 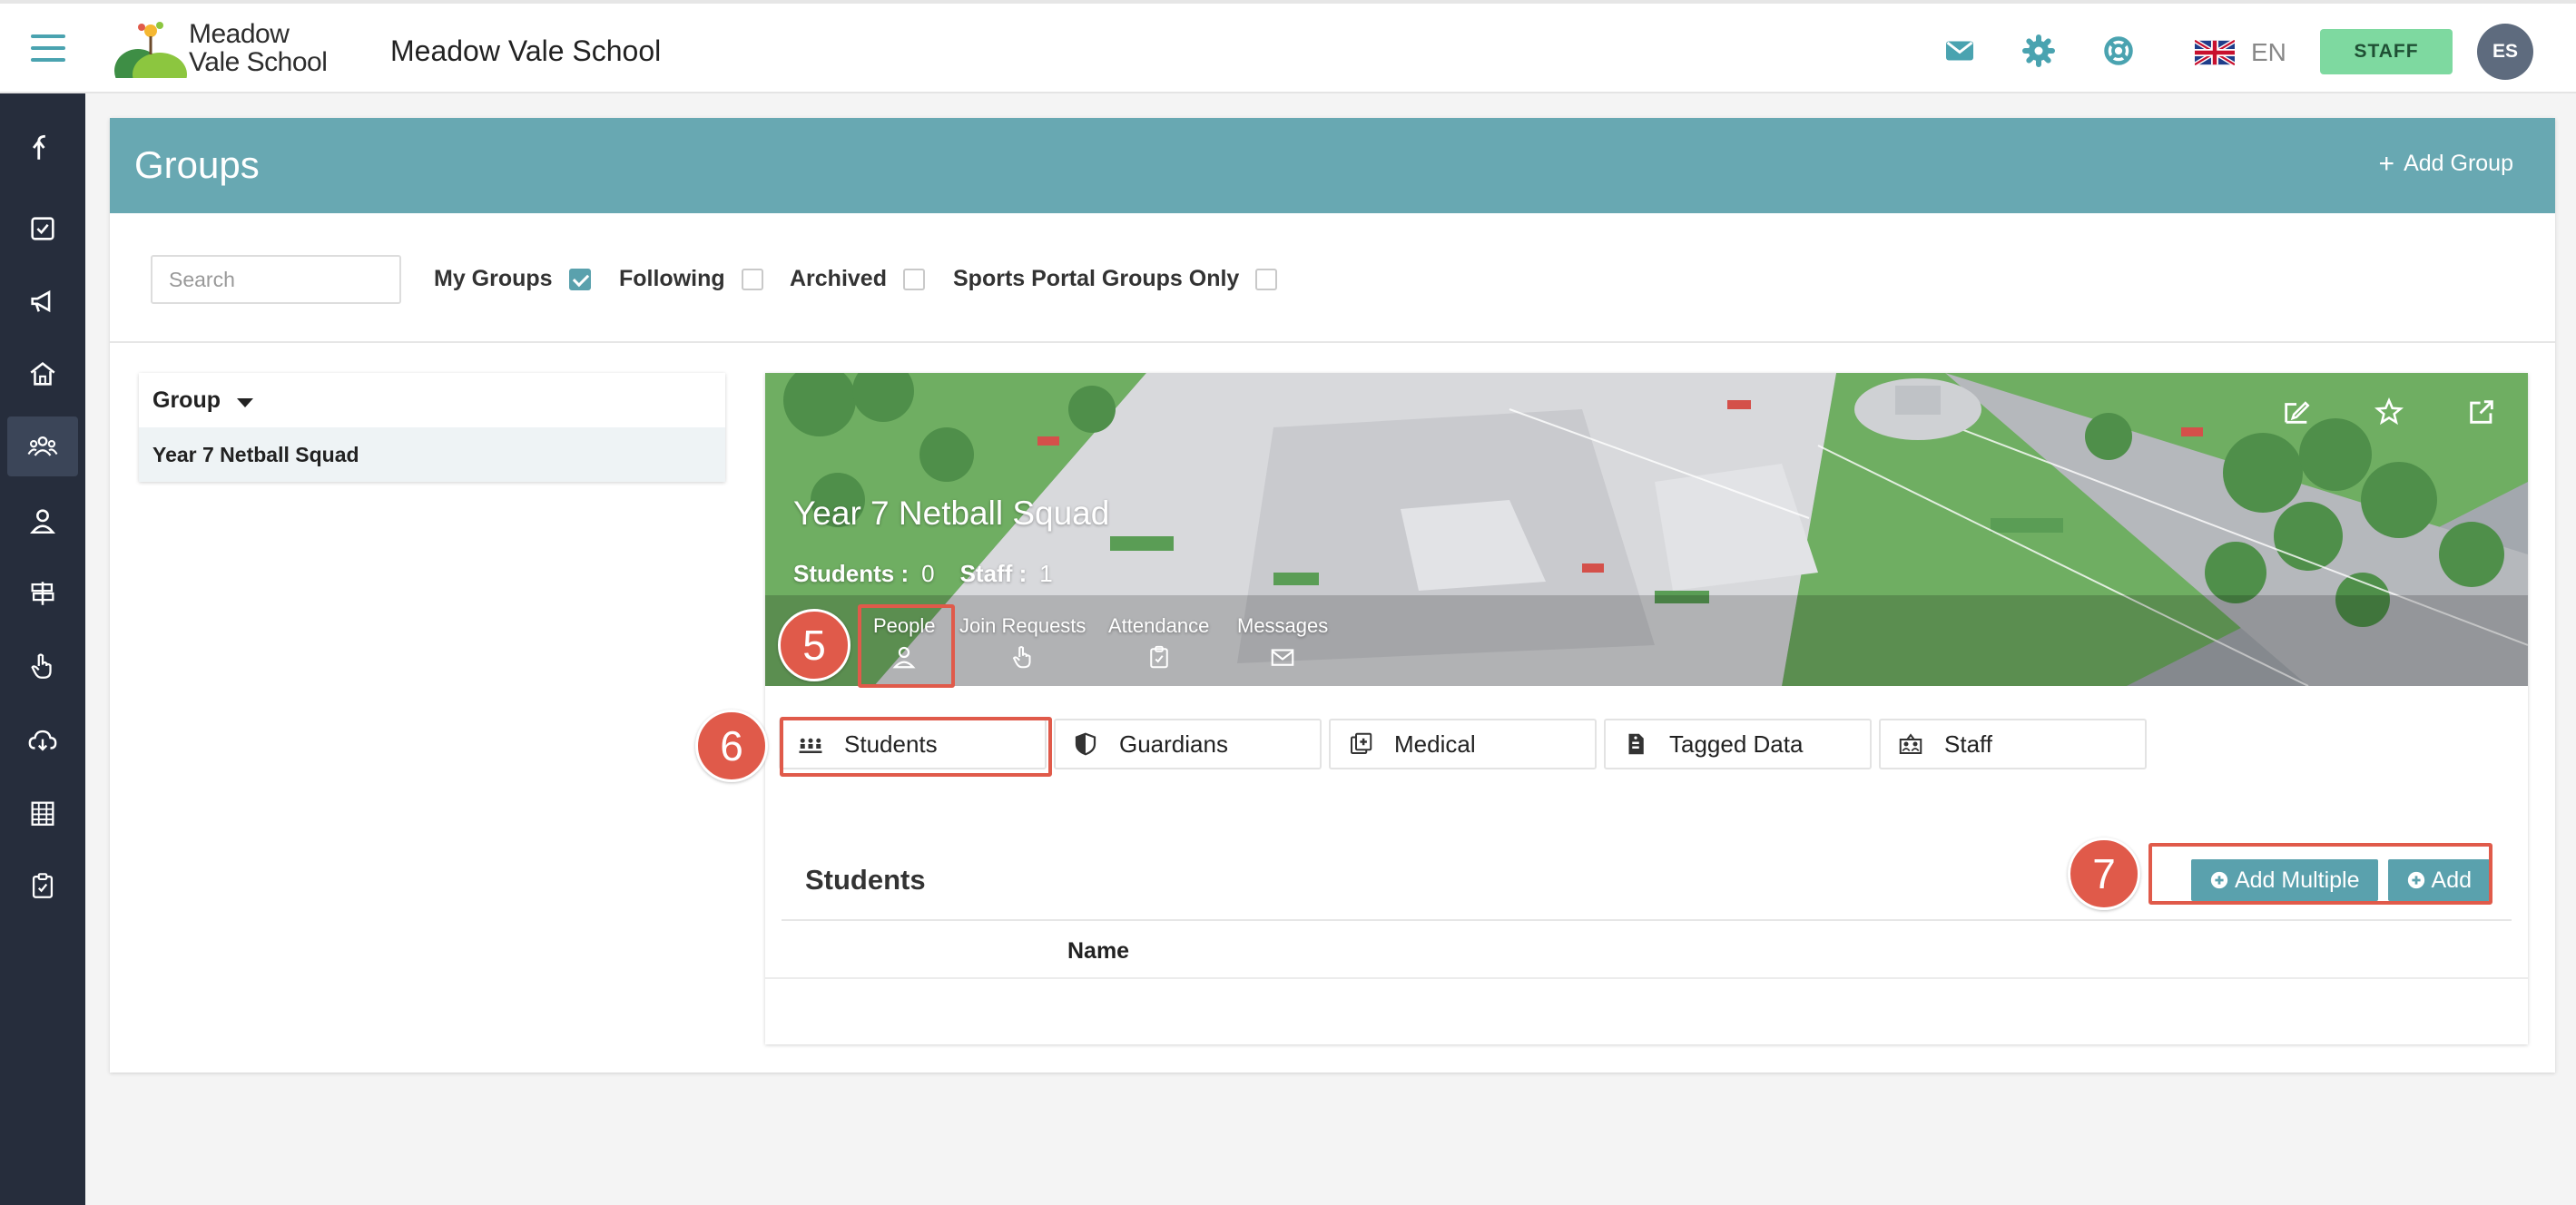 What do you see at coordinates (42, 740) in the screenshot?
I see `nav-cloud-download-icon` at bounding box center [42, 740].